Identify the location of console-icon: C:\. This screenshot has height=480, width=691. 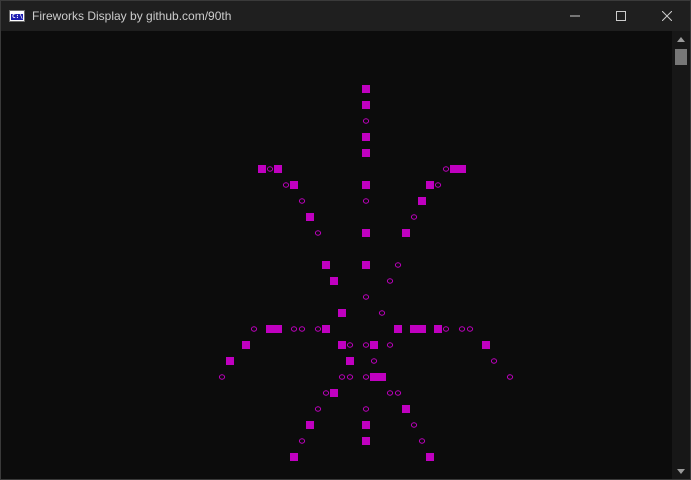
(17, 16).